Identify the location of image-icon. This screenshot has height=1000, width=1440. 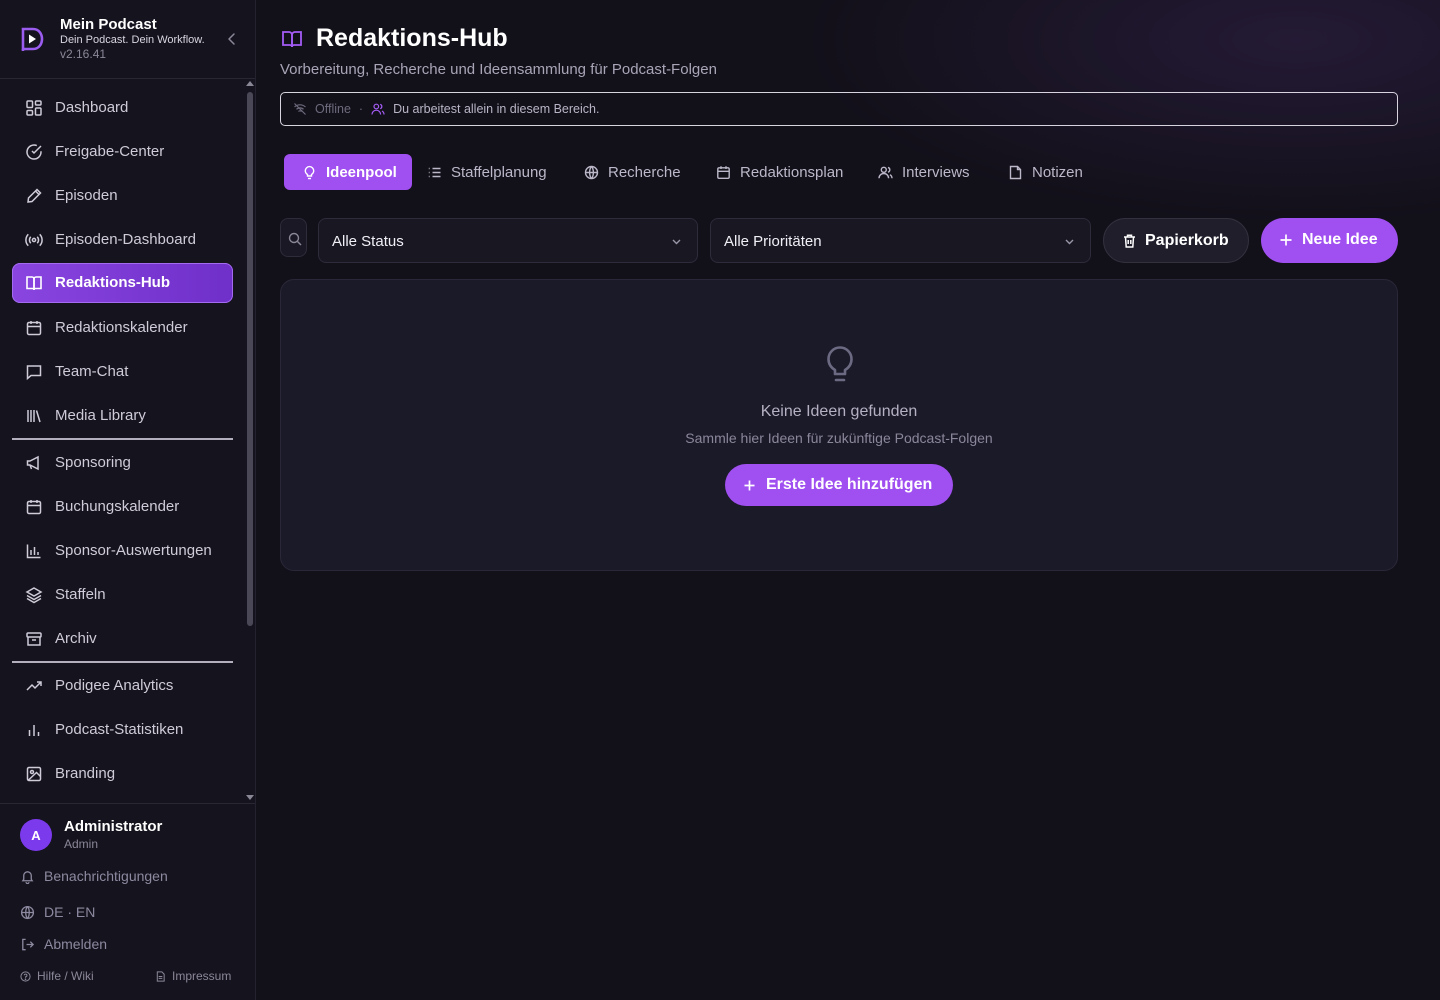
(34, 774).